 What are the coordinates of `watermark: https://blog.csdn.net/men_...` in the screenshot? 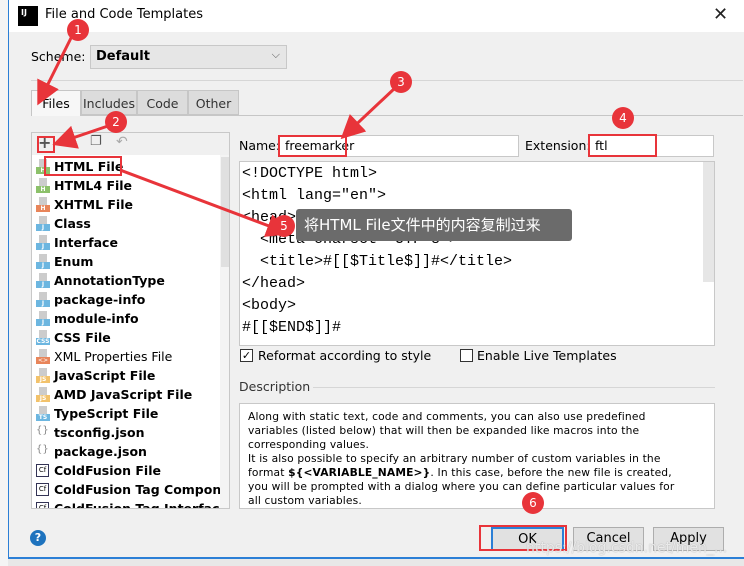 It's located at (627, 548).